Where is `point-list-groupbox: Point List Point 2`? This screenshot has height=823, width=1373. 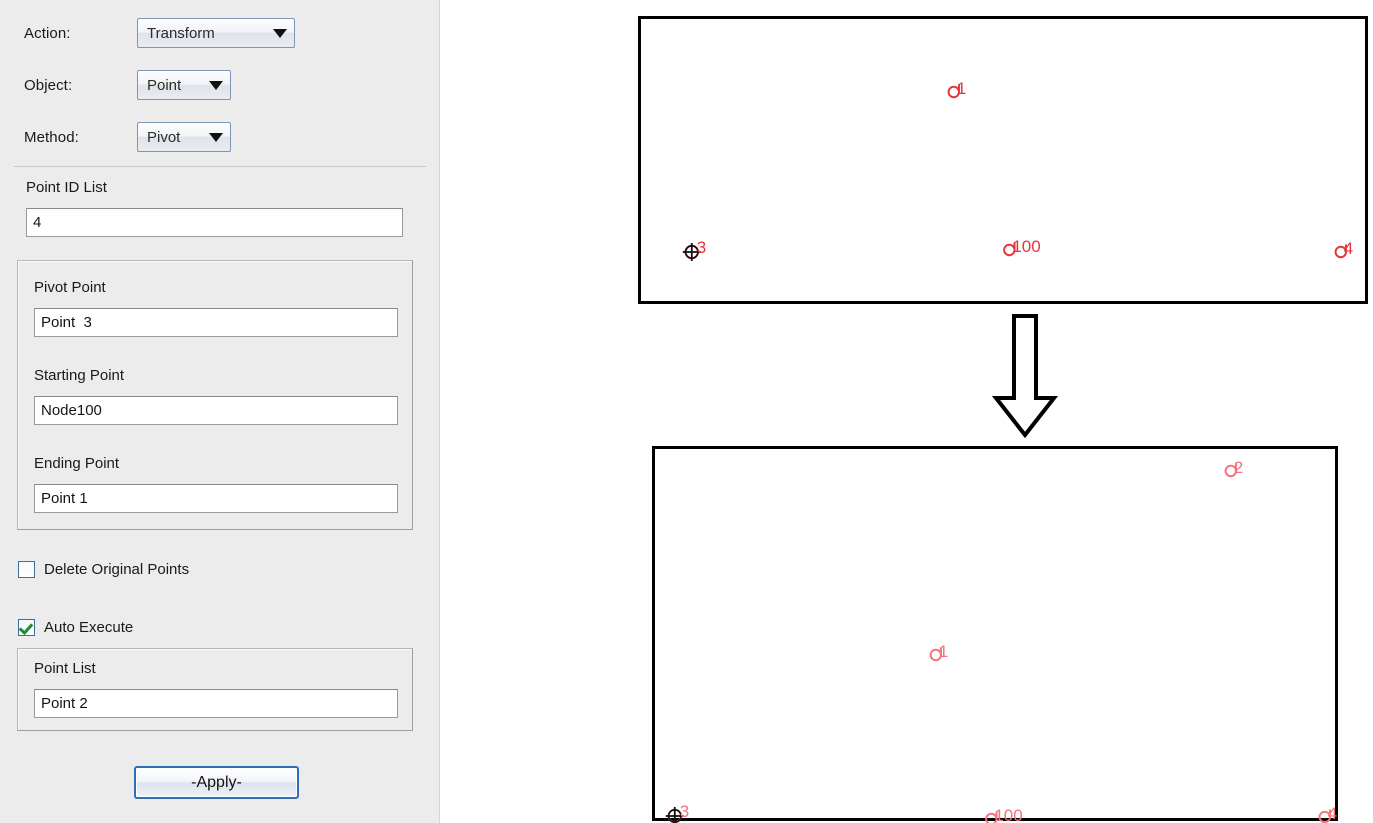
point-list-groupbox: Point List Point 2 is located at coordinates (215, 689).